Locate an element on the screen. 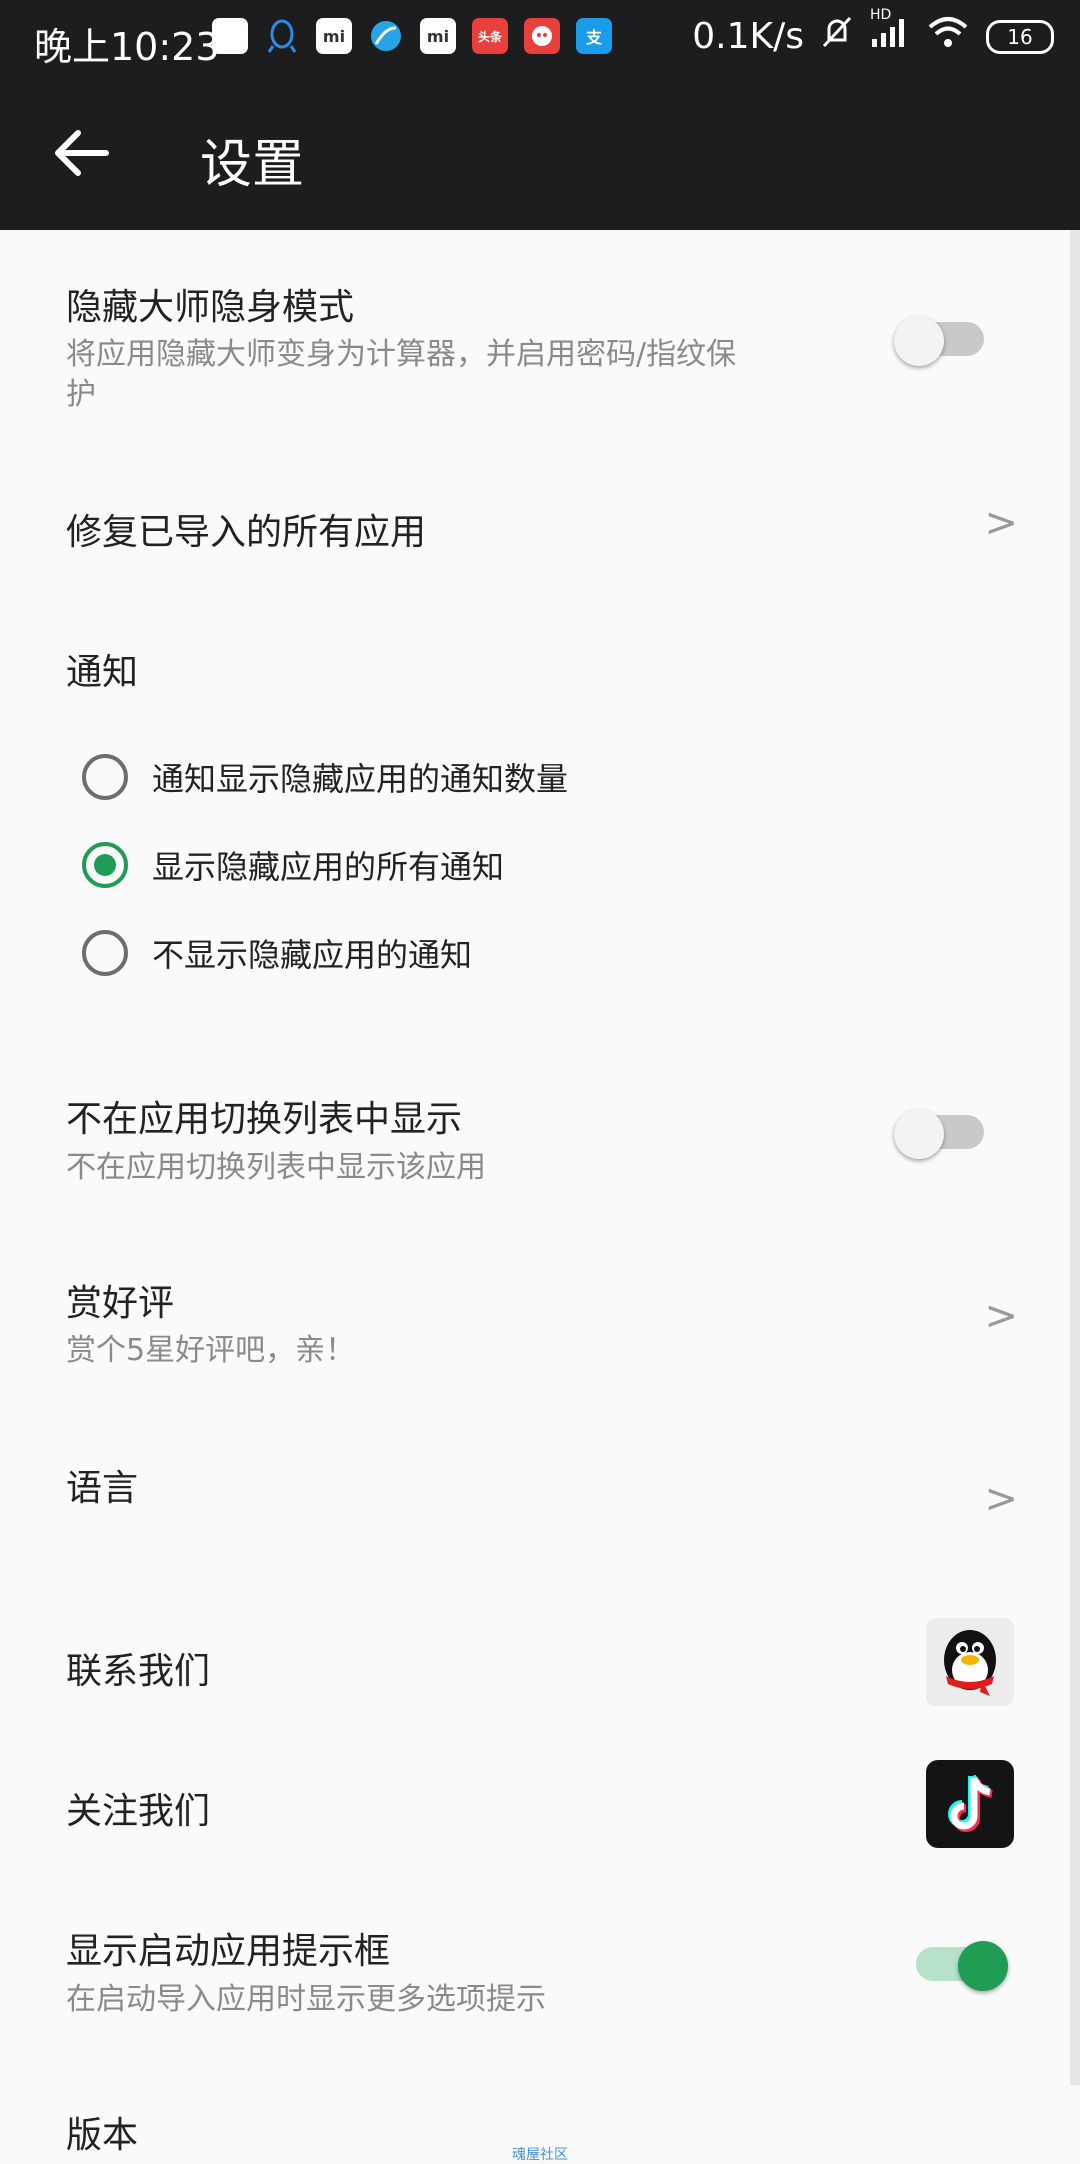 This screenshot has height=2164, width=1080. silent-bell-icon is located at coordinates (837, 36).